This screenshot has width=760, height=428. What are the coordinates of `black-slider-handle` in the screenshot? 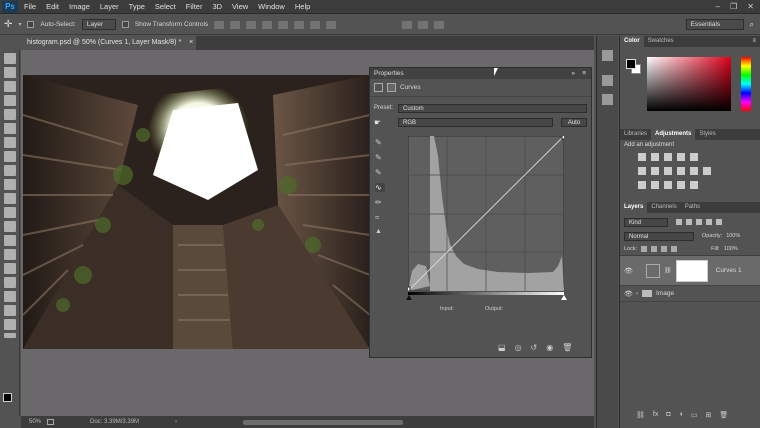 It's located at (409, 297).